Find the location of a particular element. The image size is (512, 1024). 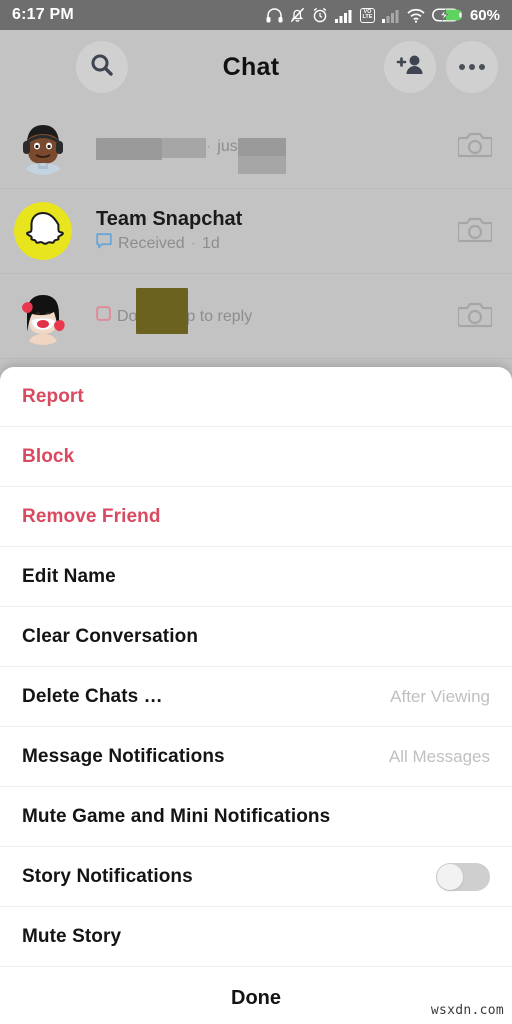

sheet-item-report: Report is located at coordinates (256, 397).